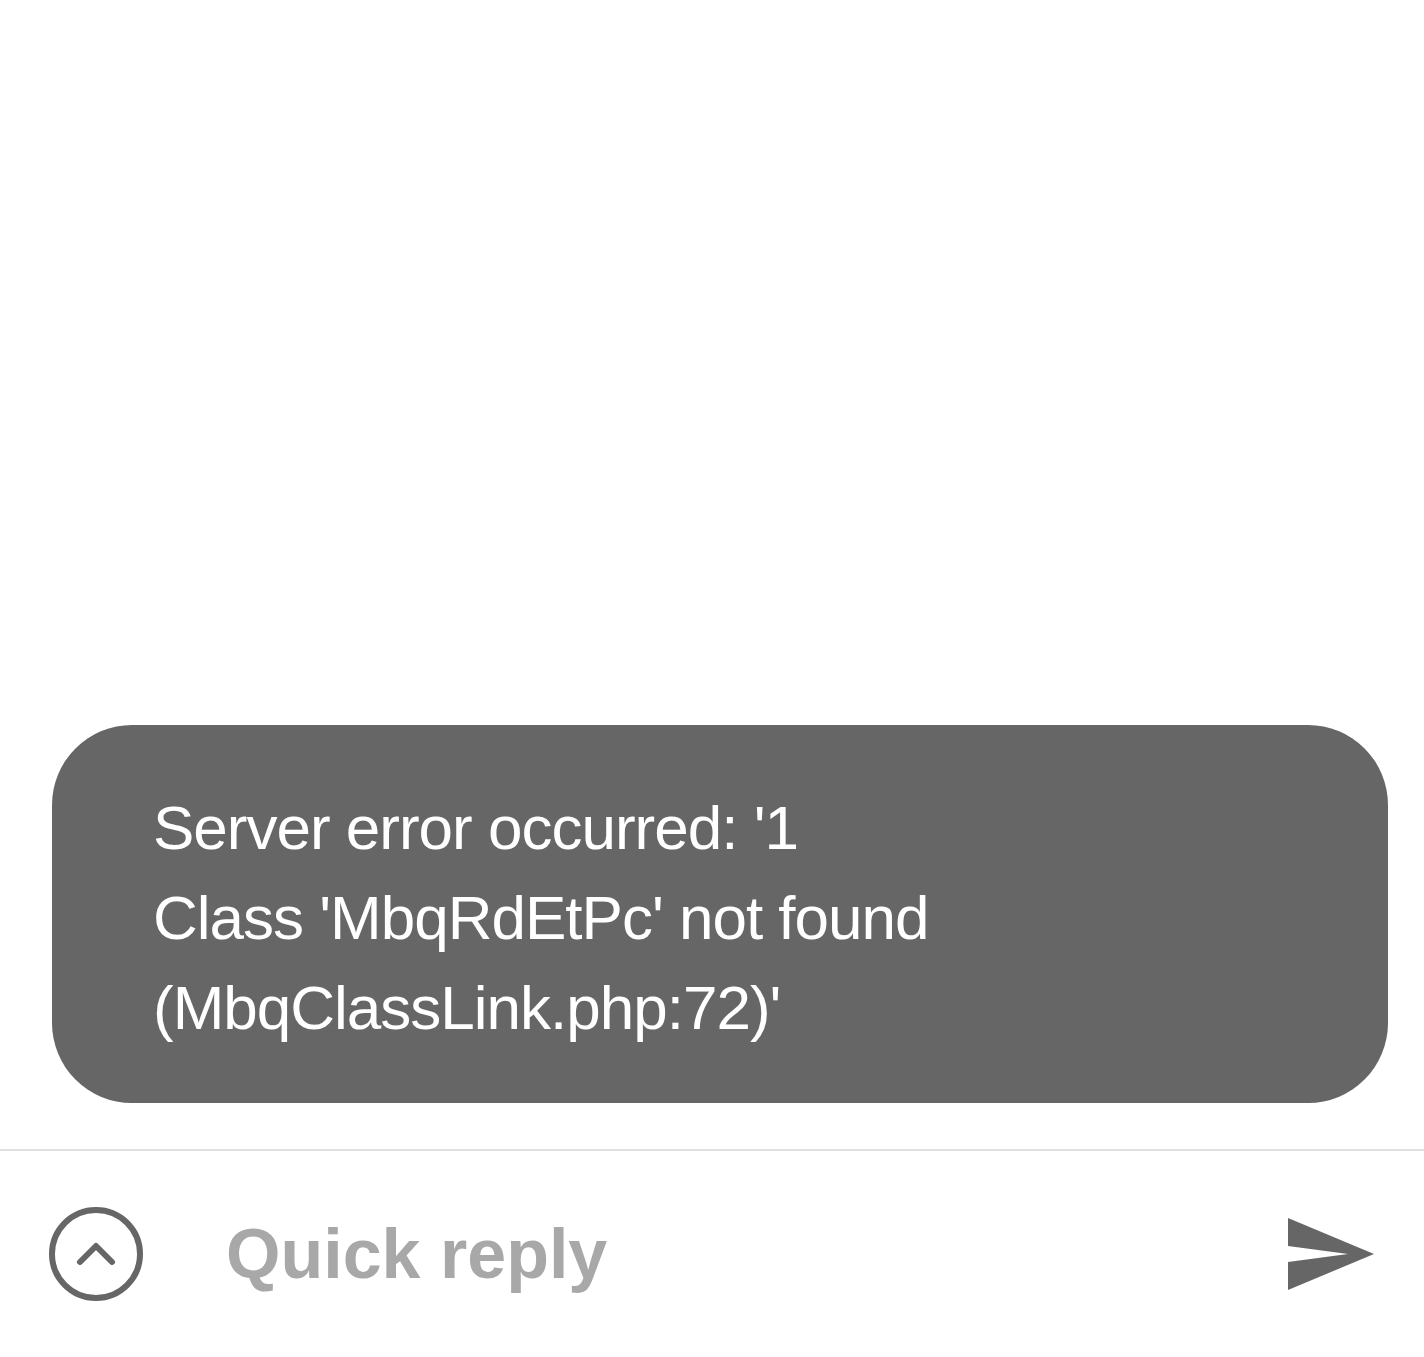 The height and width of the screenshot is (1357, 1424). What do you see at coordinates (755, 1254) in the screenshot?
I see `quick-reply-field: Quick reply` at bounding box center [755, 1254].